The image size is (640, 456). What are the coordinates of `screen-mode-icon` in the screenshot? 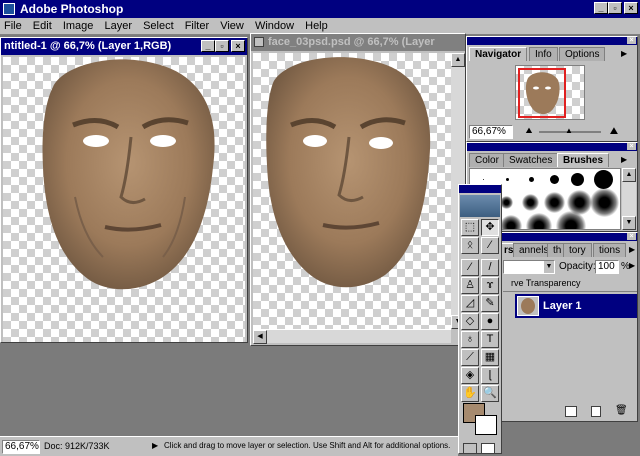 It's located at (488, 448).